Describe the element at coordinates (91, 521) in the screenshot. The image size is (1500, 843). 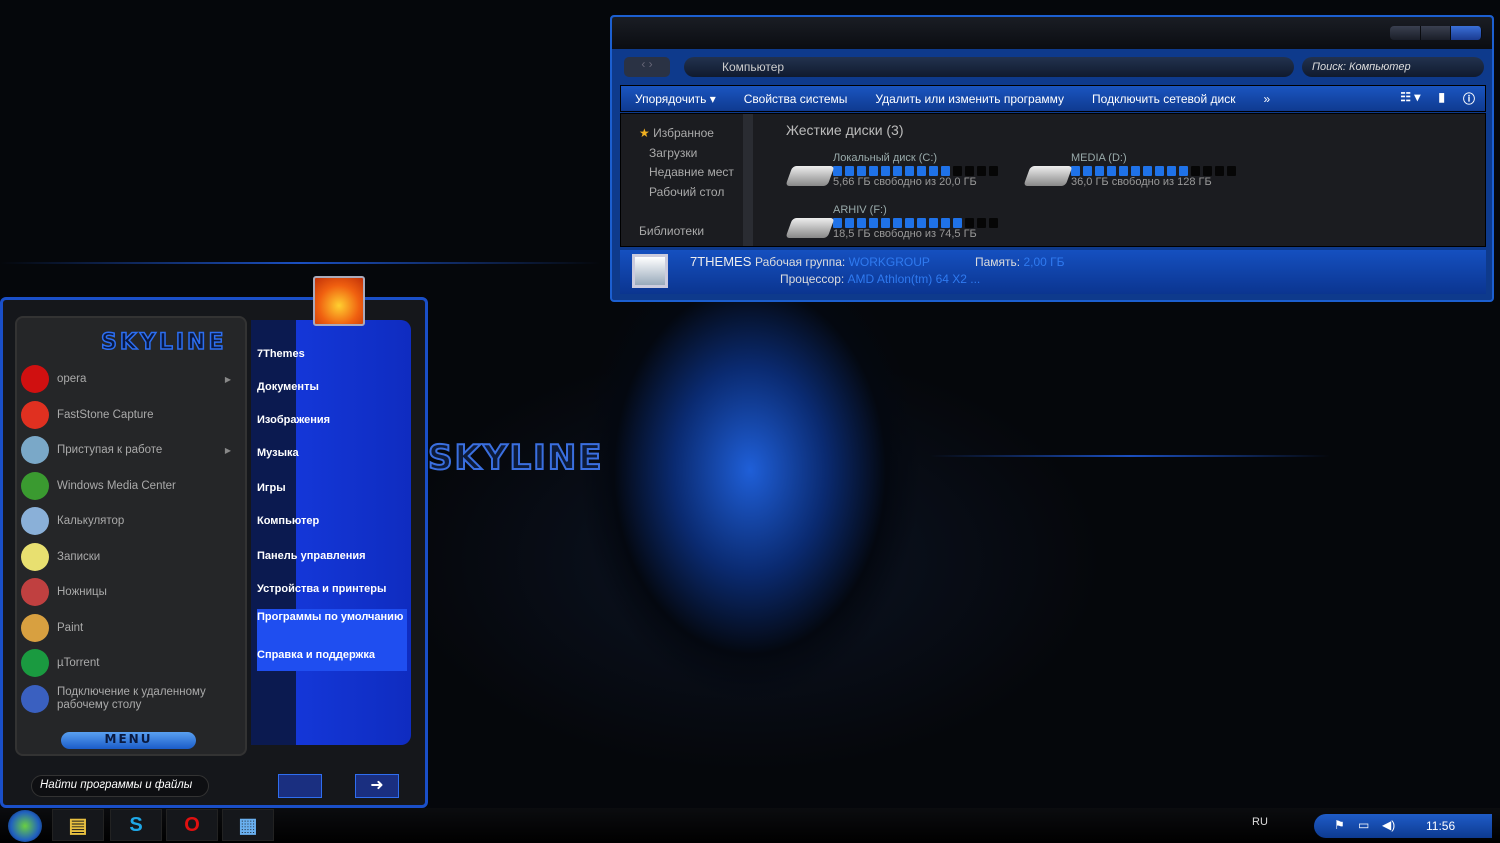
I see `program-label: Калькулятор` at that location.